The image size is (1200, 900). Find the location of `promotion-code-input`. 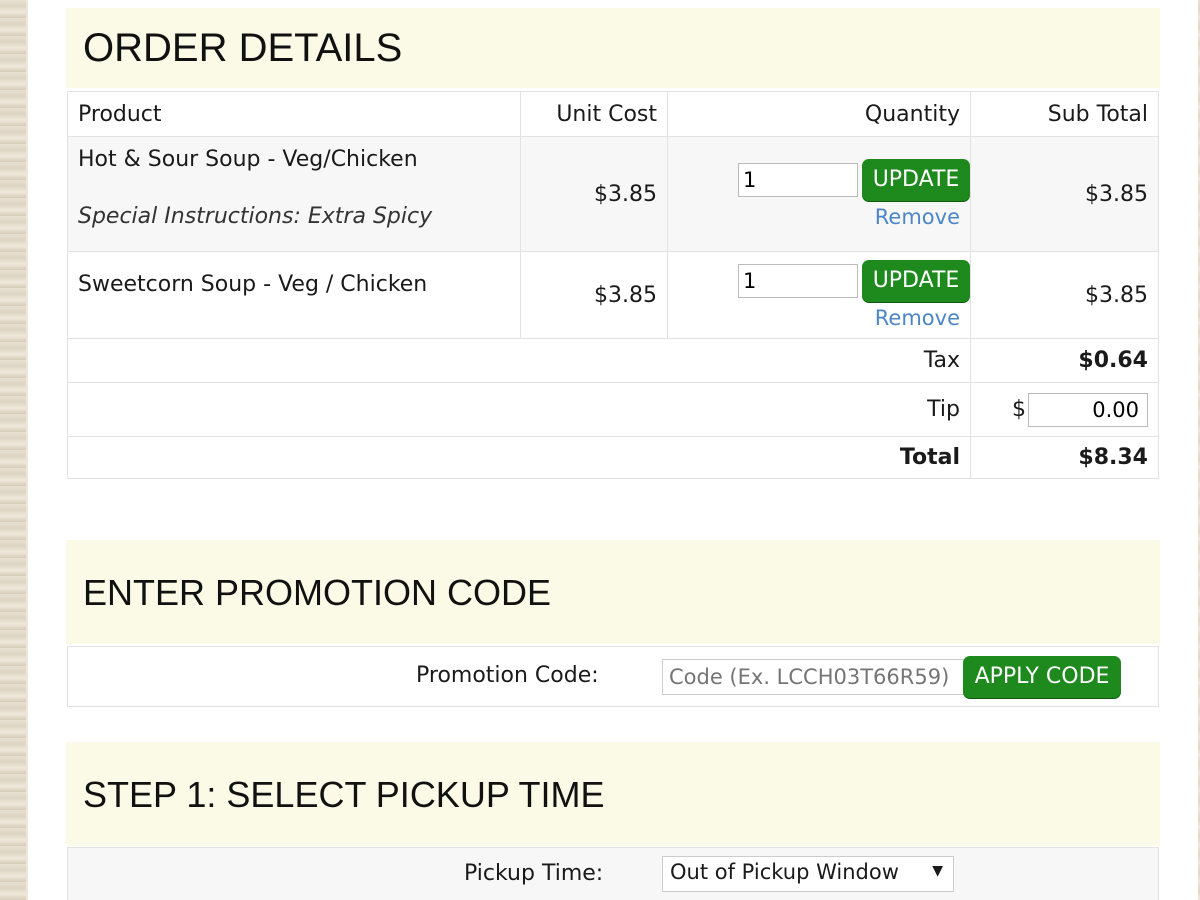

promotion-code-input is located at coordinates (830, 677).